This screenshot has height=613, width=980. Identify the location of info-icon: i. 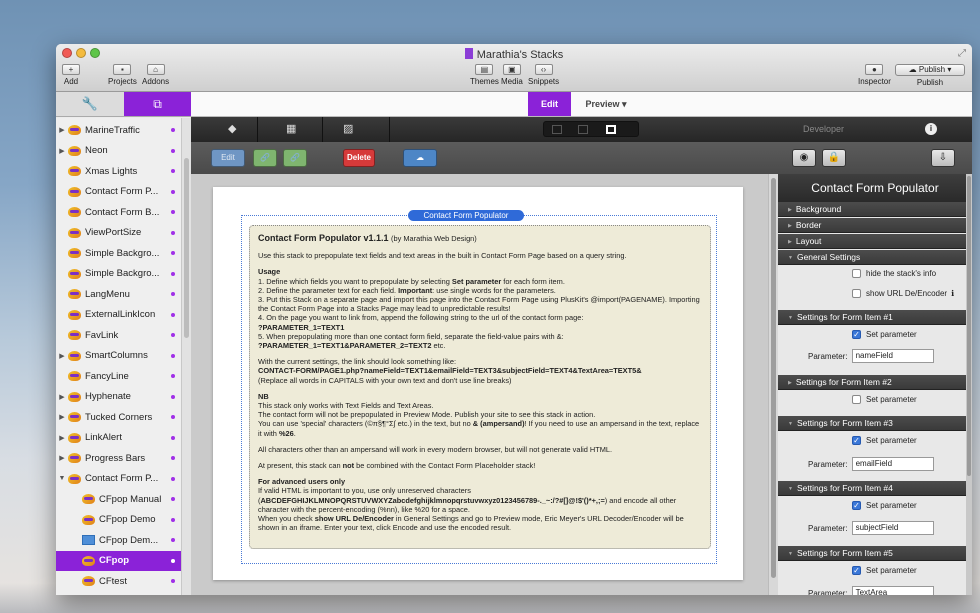
(931, 129).